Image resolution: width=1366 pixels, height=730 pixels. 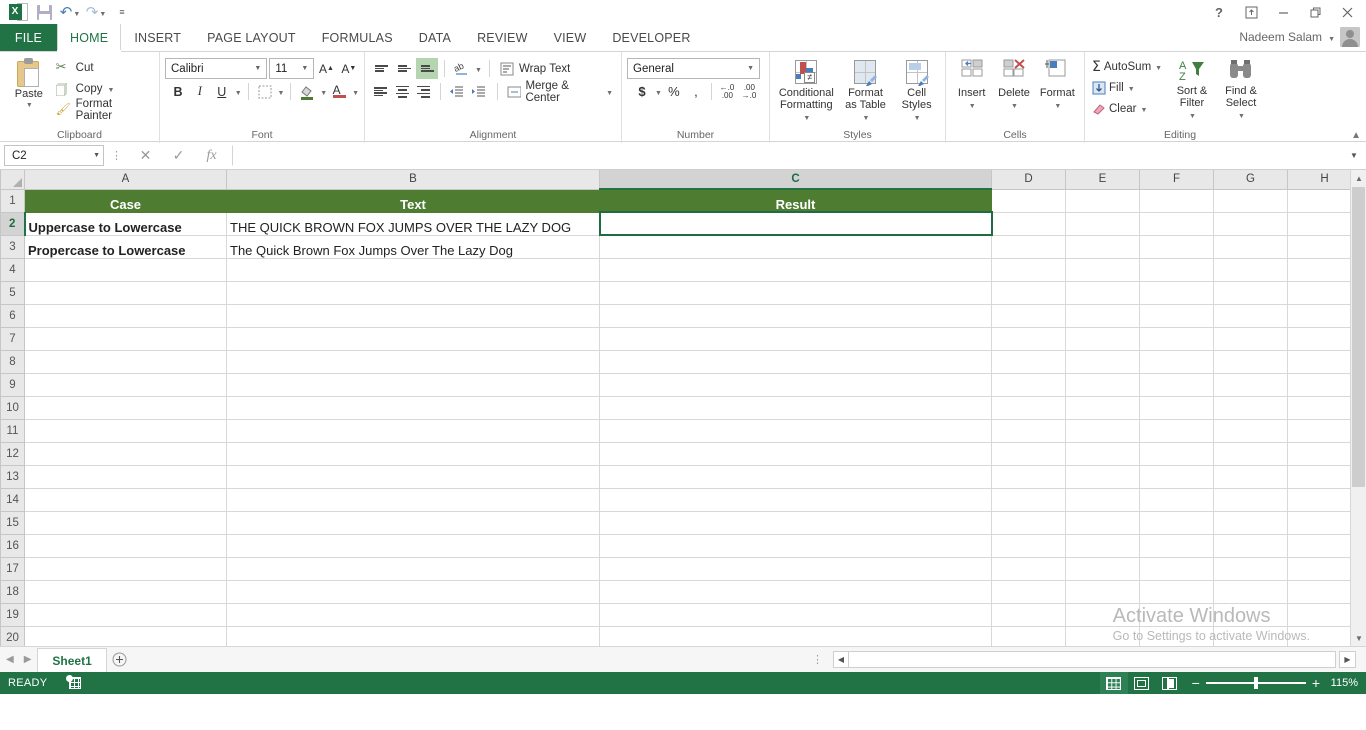 What do you see at coordinates (1250, 315) in the screenshot?
I see `cell-g6` at bounding box center [1250, 315].